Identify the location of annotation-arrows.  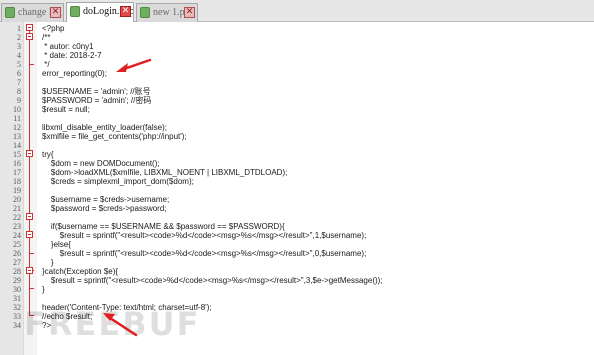
(127, 197).